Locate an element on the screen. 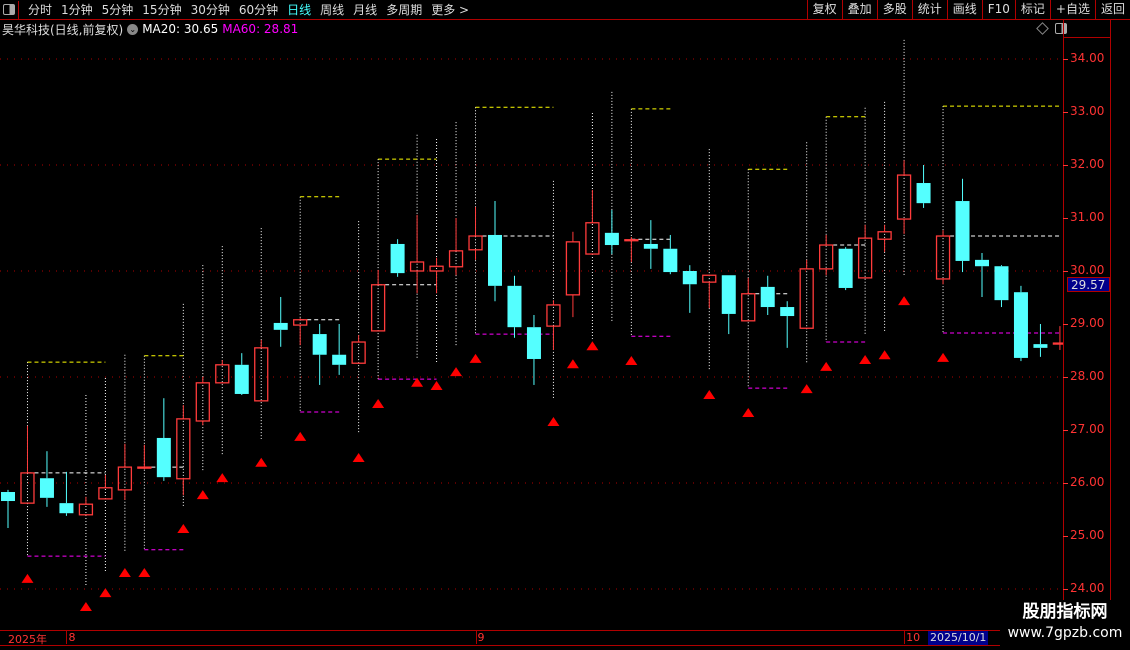 The image size is (1130, 650). price-tick-label: 25.00 is located at coordinates (1087, 535).